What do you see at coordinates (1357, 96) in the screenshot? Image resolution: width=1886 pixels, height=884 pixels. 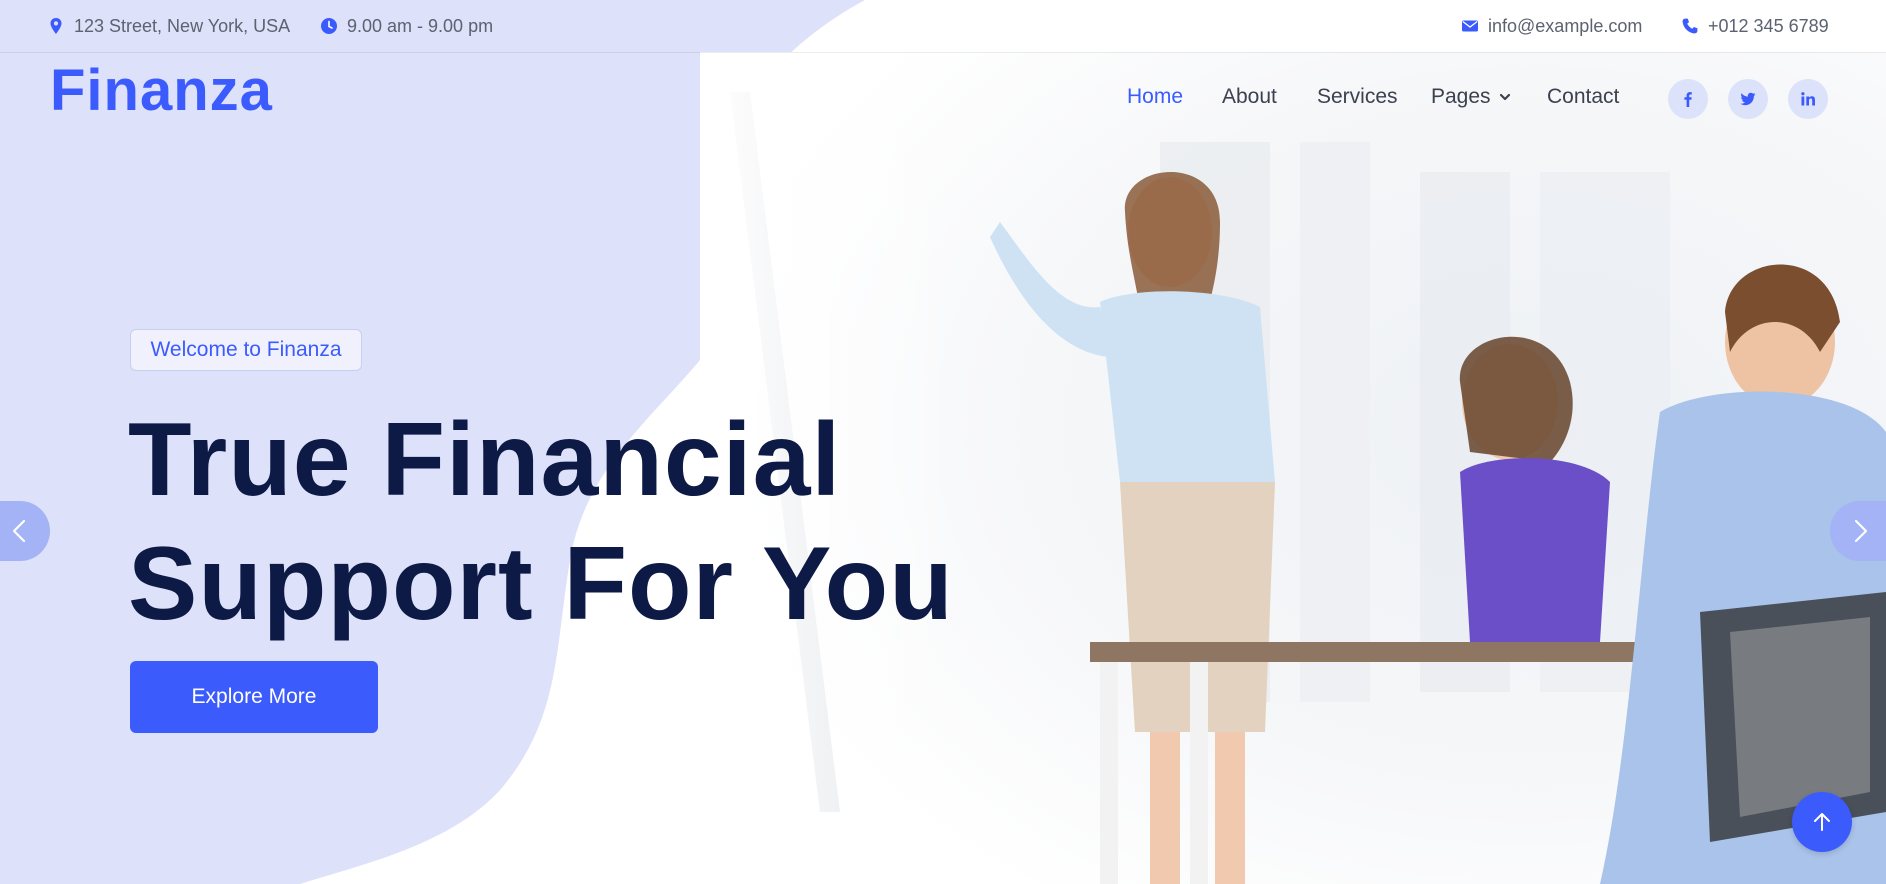 I see `nav-services: Services` at bounding box center [1357, 96].